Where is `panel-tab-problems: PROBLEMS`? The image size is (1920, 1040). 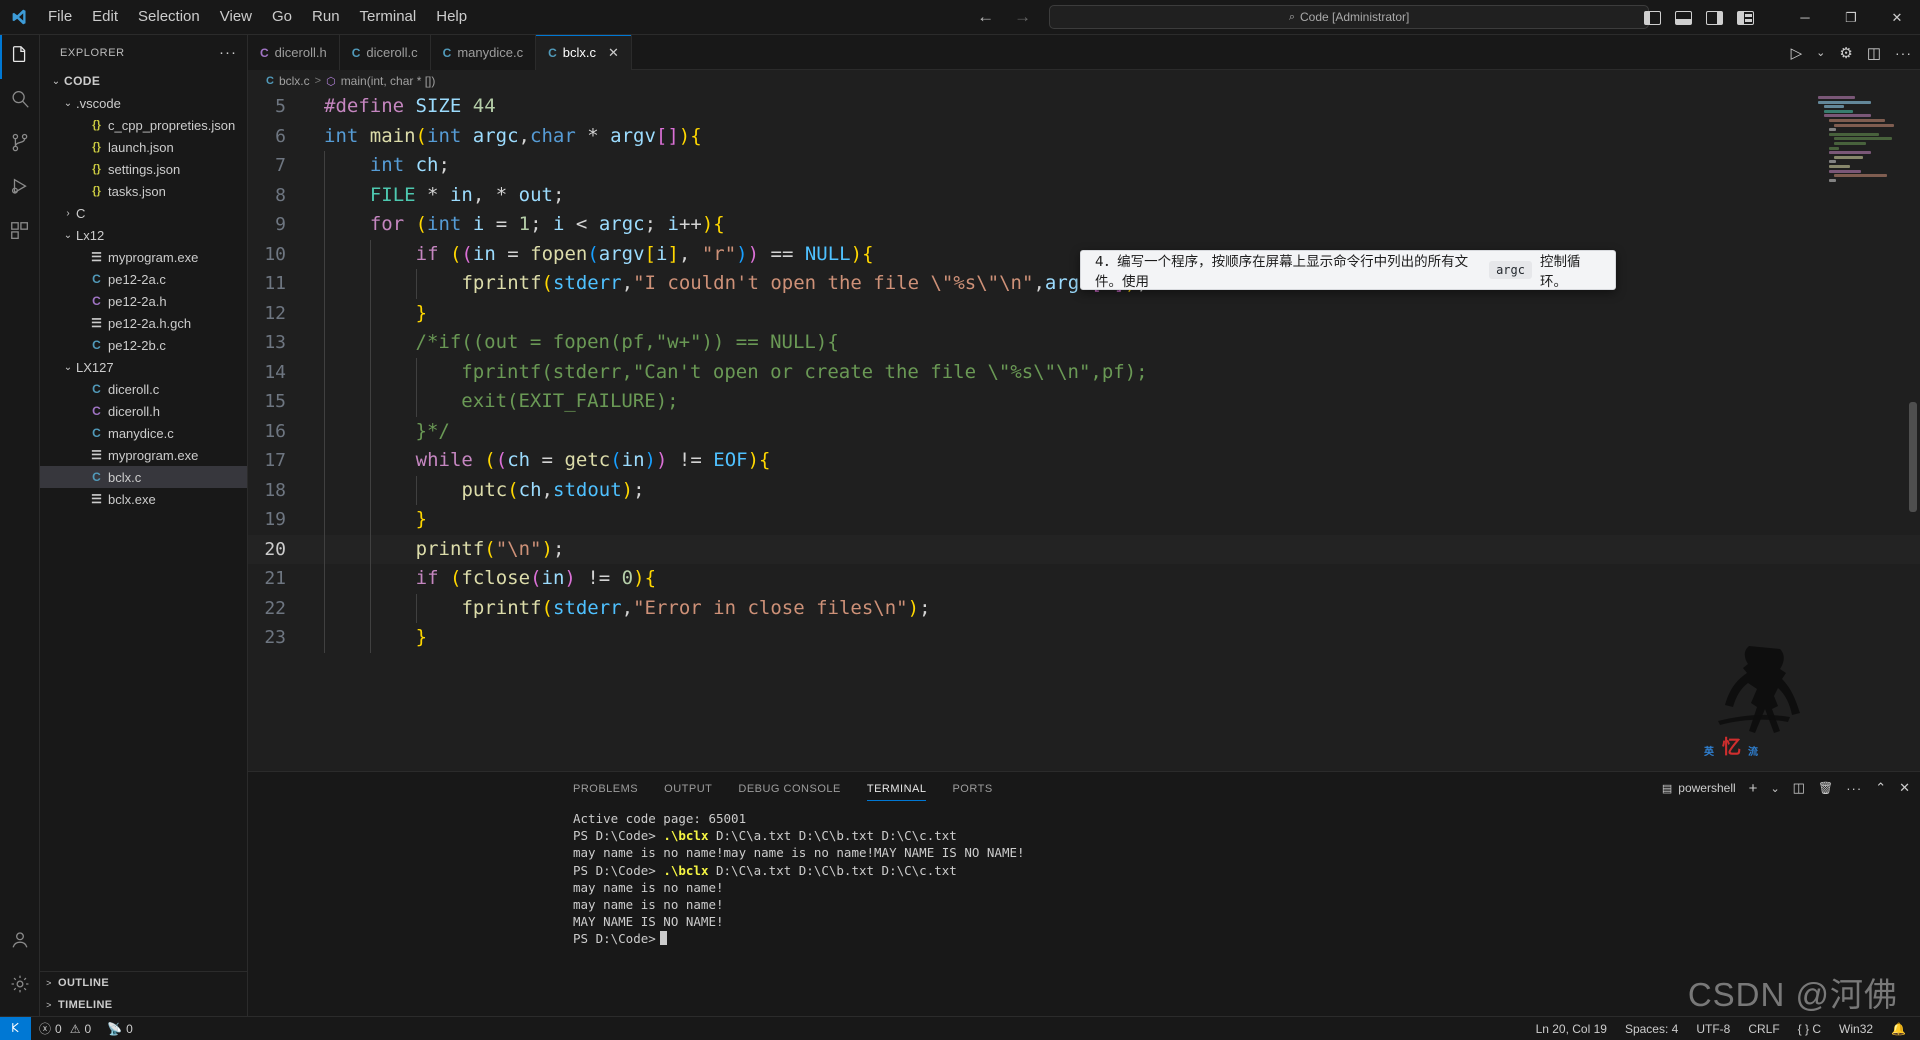 panel-tab-problems: PROBLEMS is located at coordinates (605, 788).